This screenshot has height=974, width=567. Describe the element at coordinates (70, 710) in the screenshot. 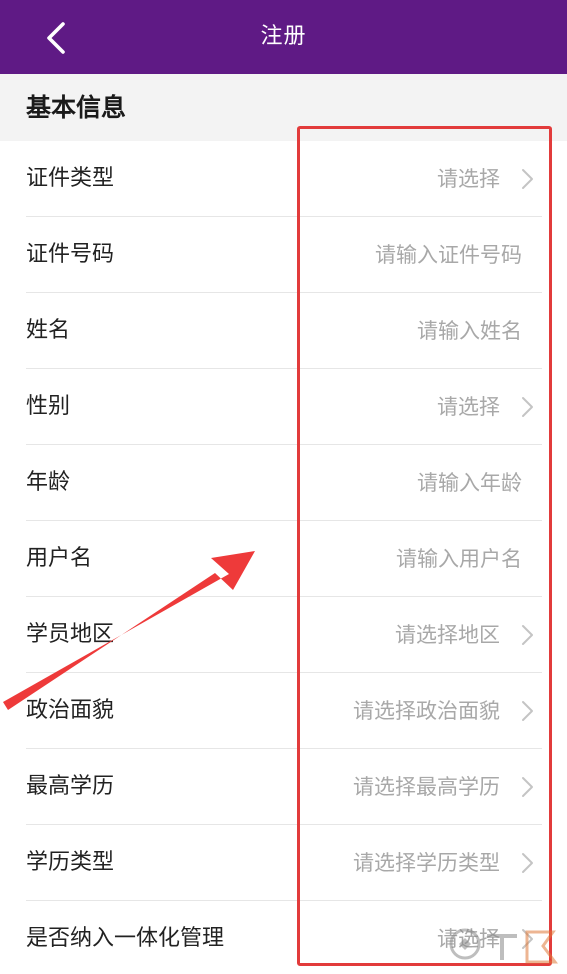

I see `field-label: 政治面貌` at that location.